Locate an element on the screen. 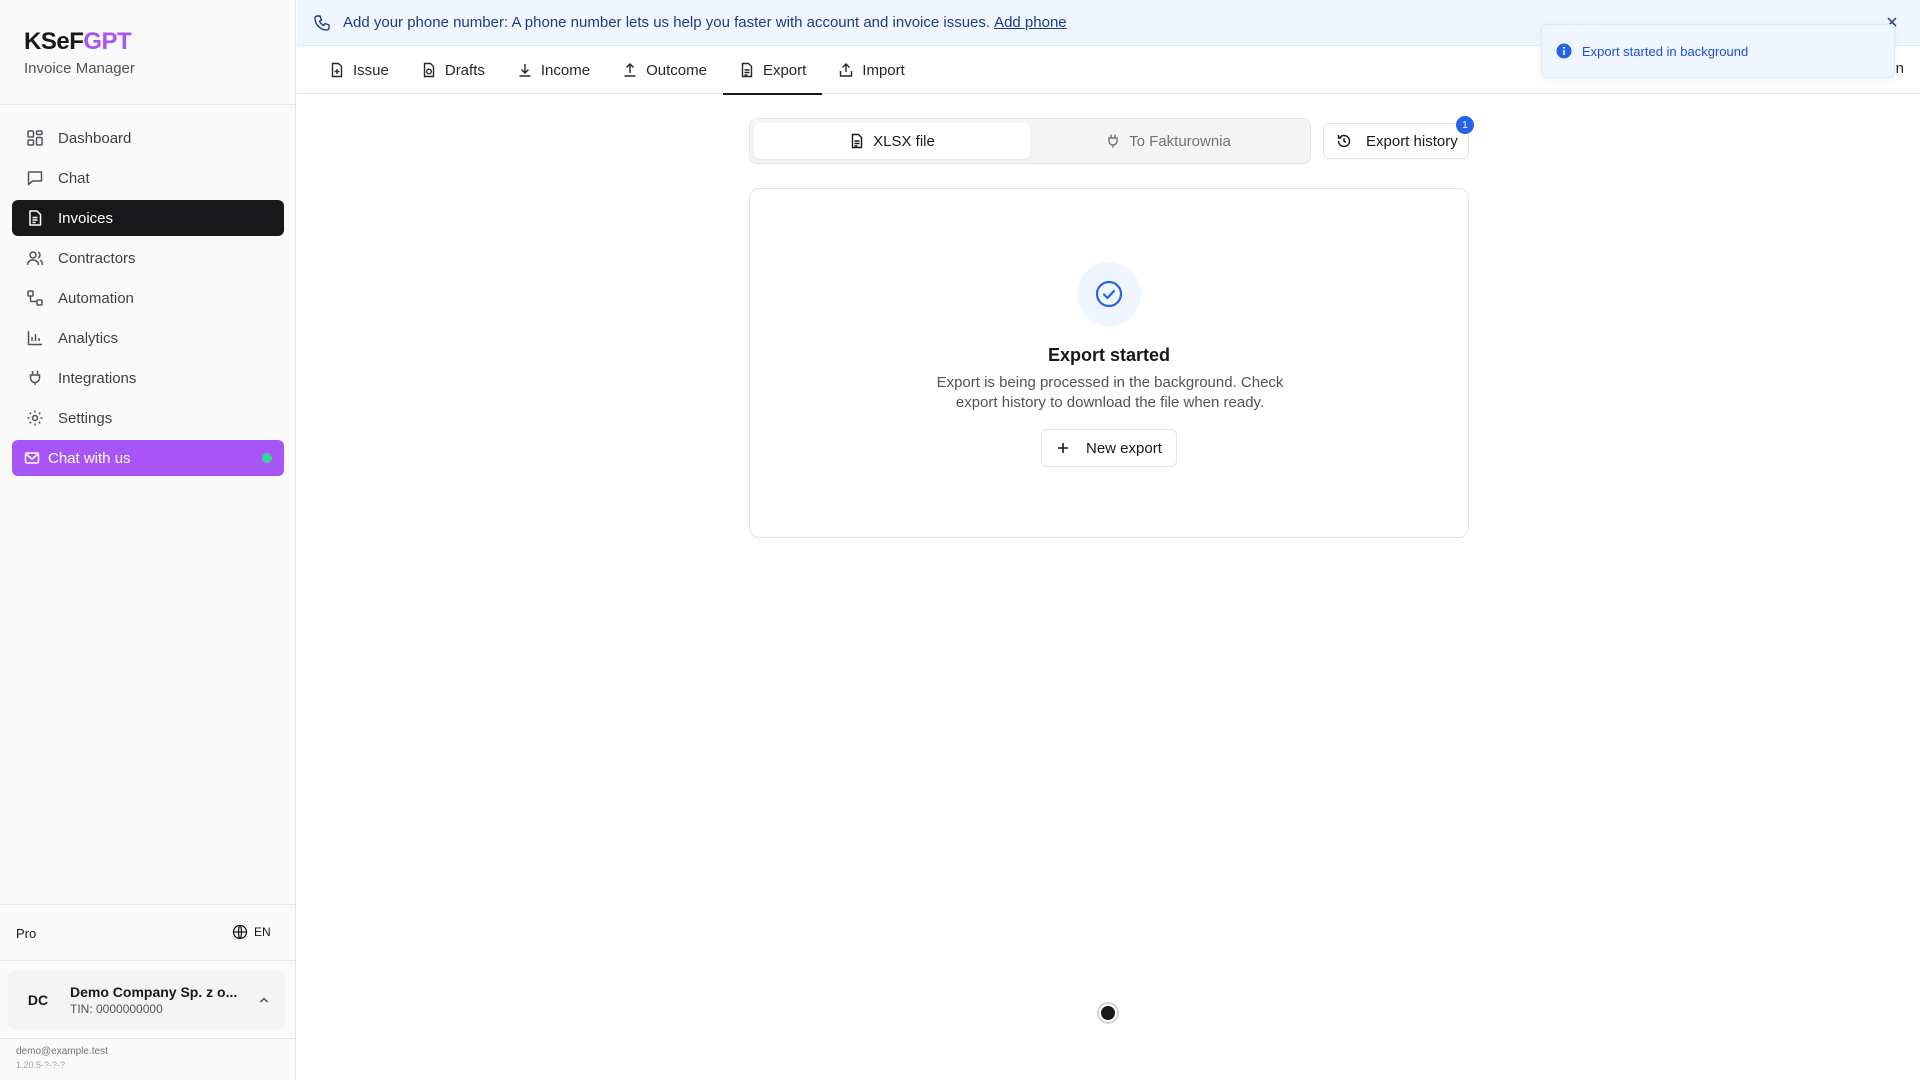  company-avatar: DC is located at coordinates (38, 1000).